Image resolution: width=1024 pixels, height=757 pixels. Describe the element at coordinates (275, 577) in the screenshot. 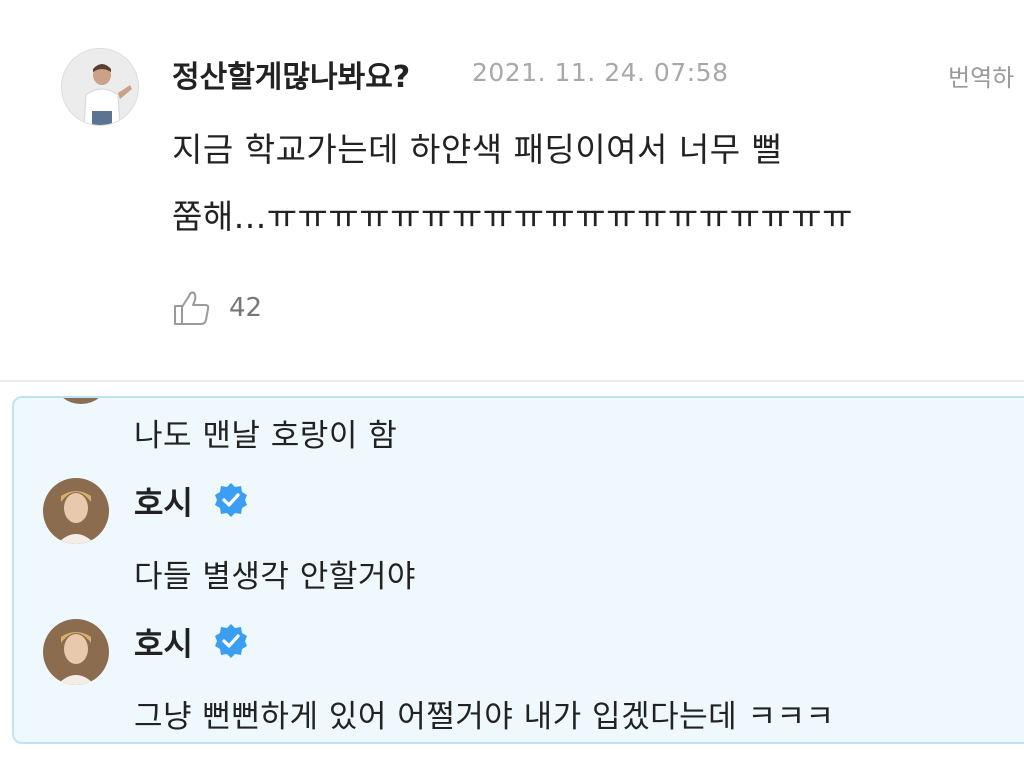

I see `reply-text: 다들 별생각 안할거야` at that location.